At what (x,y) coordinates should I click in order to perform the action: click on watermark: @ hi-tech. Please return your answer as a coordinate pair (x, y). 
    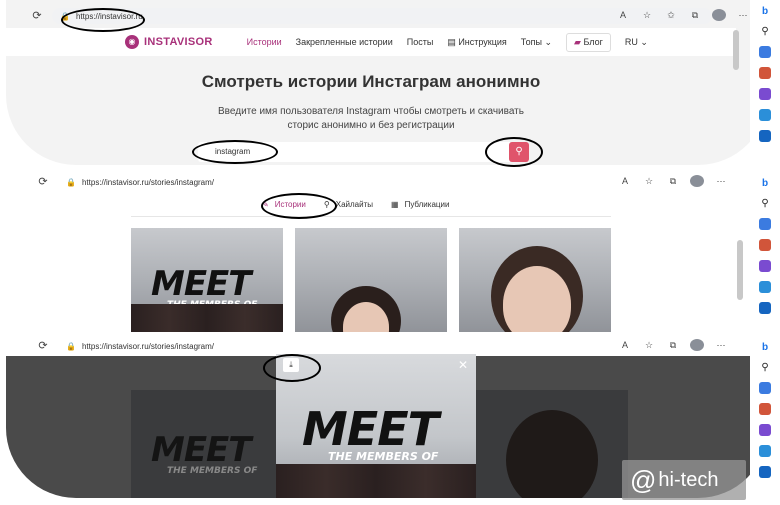
    Looking at the image, I should click on (684, 480).